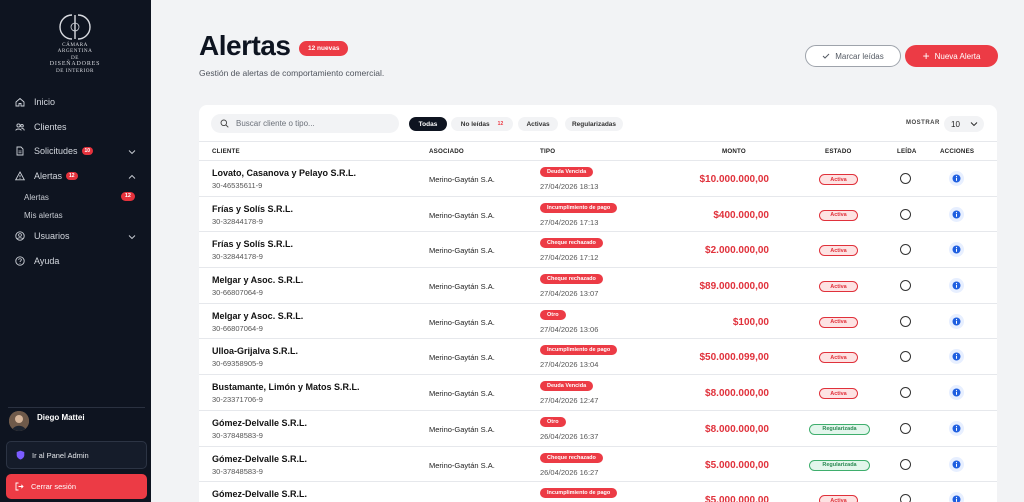  Describe the element at coordinates (258, 315) in the screenshot. I see `client-name: Melgar y Asoc. S.R.L.` at that location.